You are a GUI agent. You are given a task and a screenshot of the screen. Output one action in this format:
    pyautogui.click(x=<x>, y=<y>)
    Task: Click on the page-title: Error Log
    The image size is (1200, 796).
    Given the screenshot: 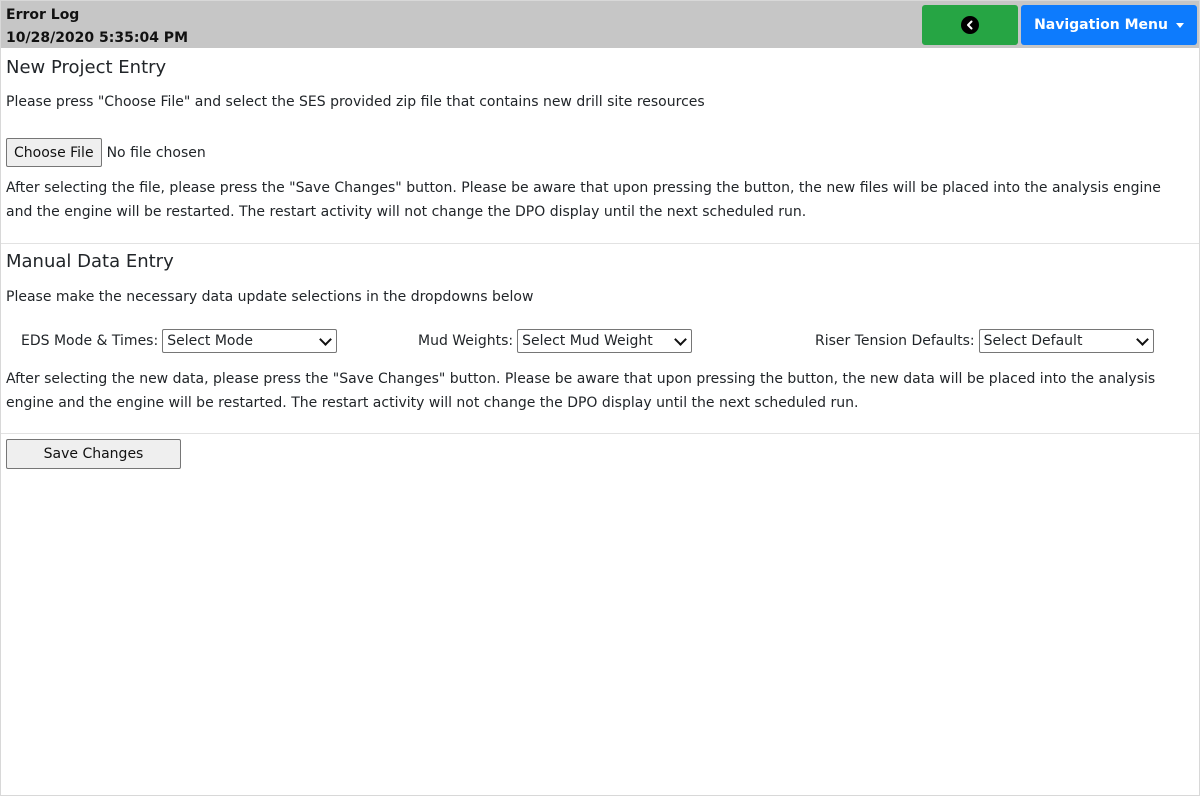 What is the action you would take?
    pyautogui.click(x=43, y=15)
    